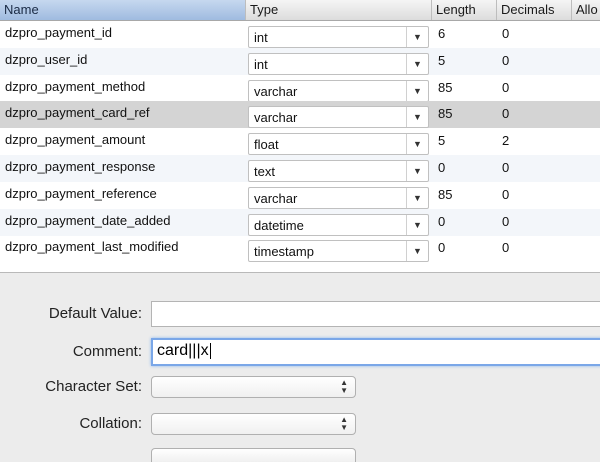 This screenshot has width=600, height=462. What do you see at coordinates (81, 193) in the screenshot?
I see `field-name-cell: dzpro_payment_reference` at bounding box center [81, 193].